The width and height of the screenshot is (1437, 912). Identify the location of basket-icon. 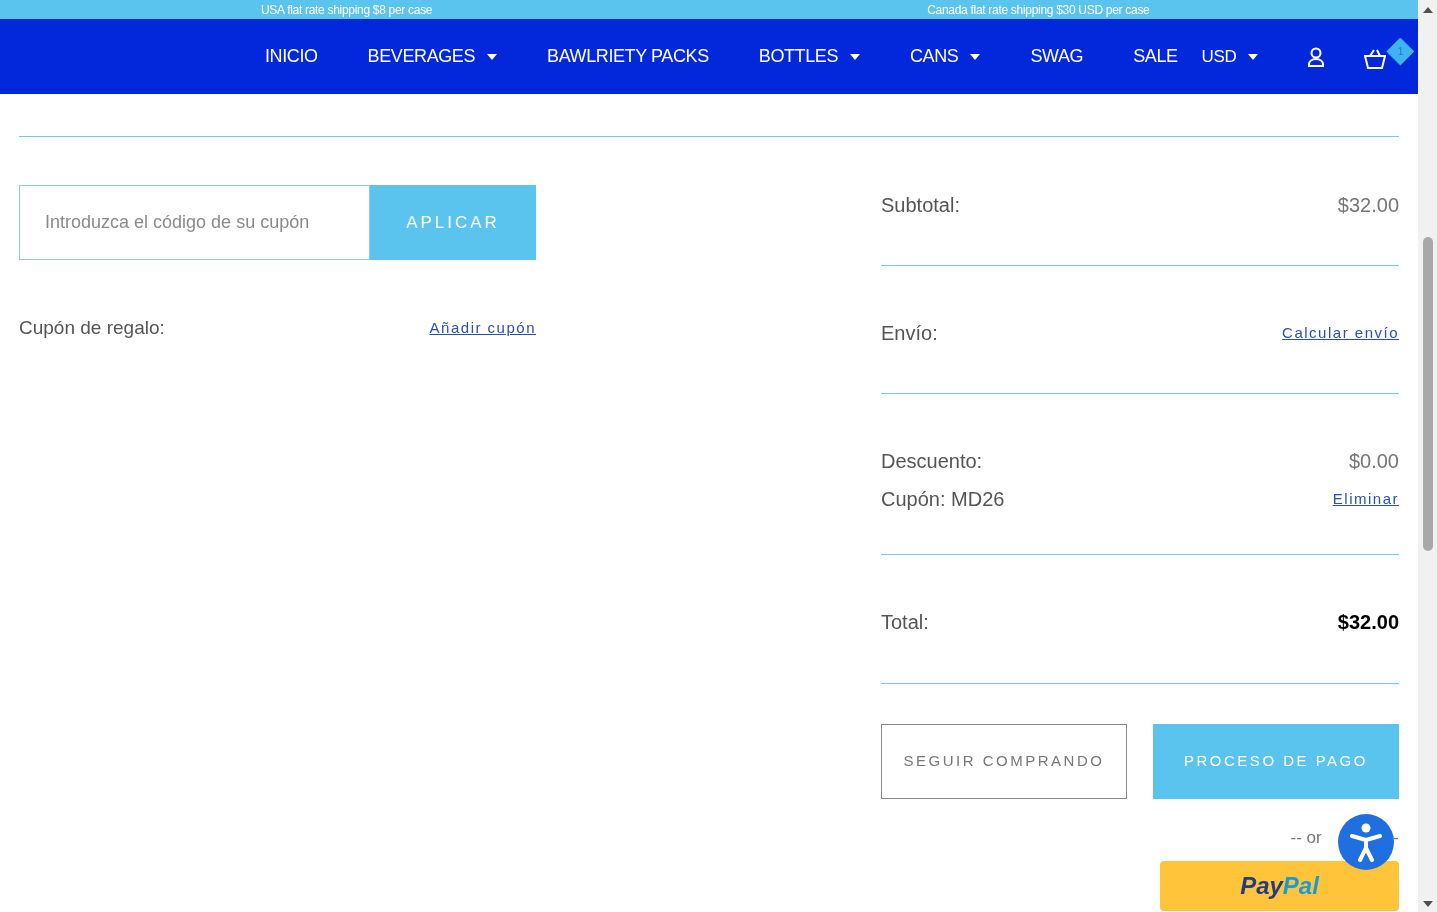
(1375, 58).